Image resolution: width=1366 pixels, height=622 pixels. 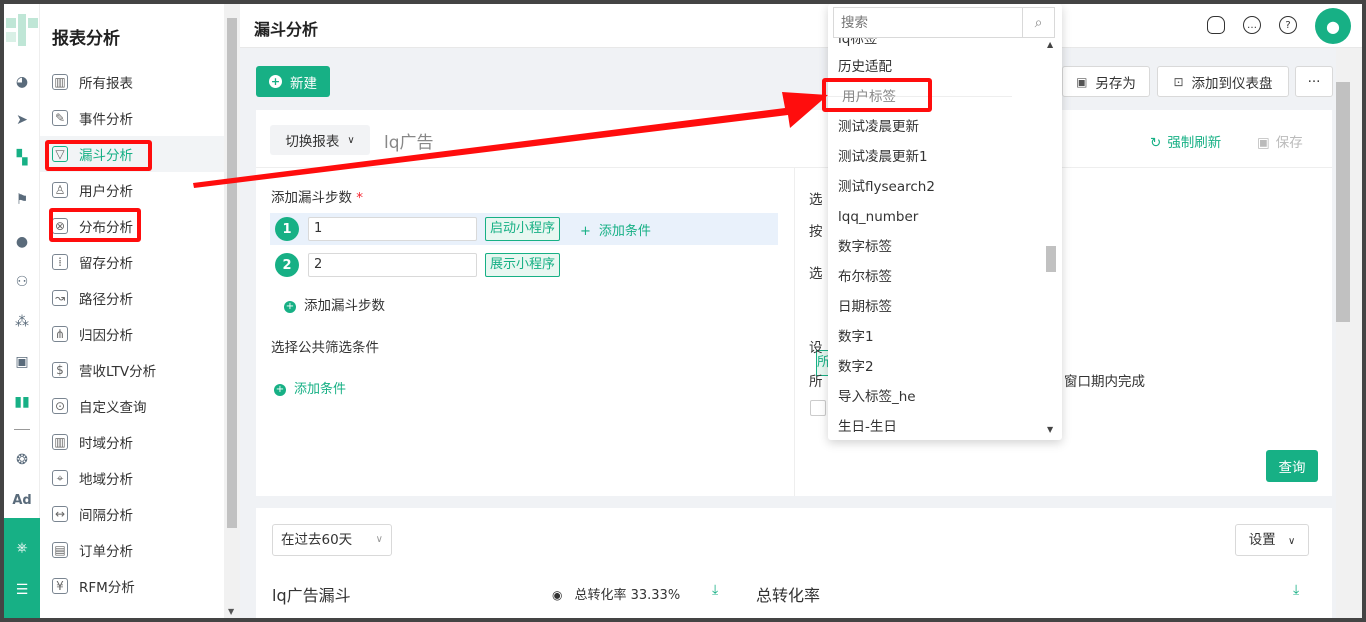 I want to click on sidebar-item: ⊗ 分布分析, so click(x=132, y=226).